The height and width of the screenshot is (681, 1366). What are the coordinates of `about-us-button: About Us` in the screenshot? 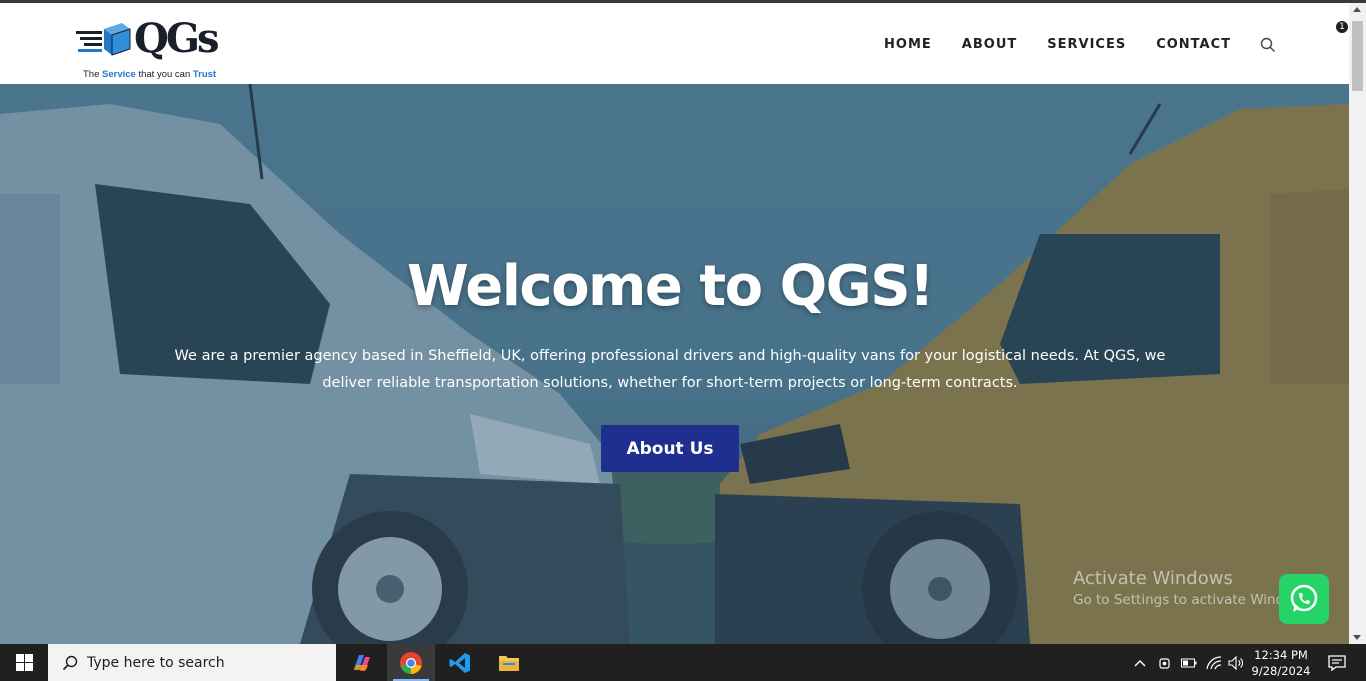 It's located at (670, 448).